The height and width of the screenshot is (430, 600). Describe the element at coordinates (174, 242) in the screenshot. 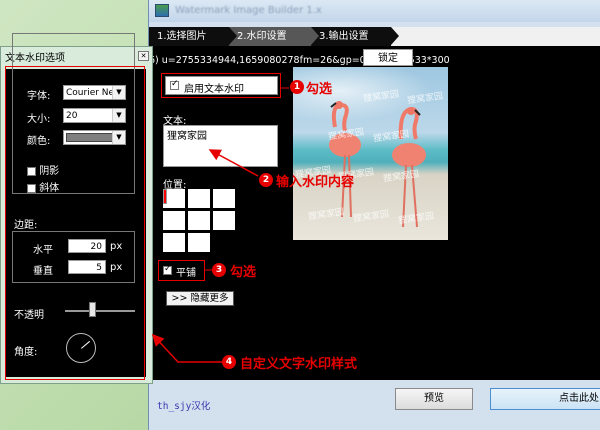

I see `position-cell-bottom-left` at that location.